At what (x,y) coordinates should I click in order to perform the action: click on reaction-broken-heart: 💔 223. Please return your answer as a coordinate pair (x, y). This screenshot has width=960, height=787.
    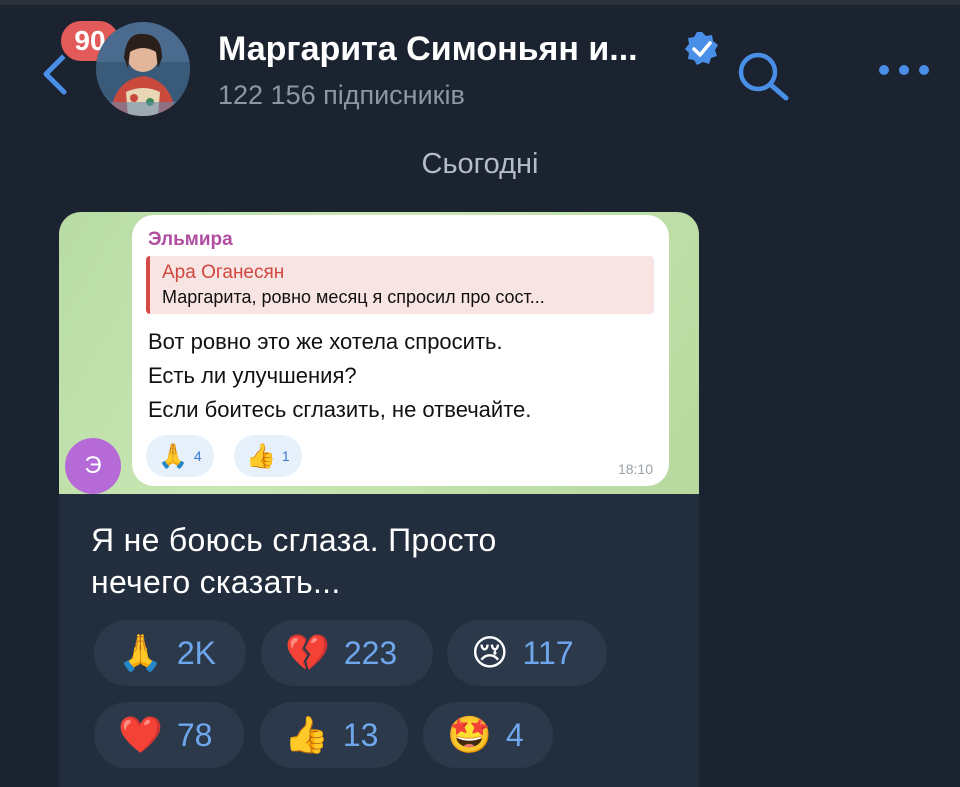
    Looking at the image, I should click on (347, 653).